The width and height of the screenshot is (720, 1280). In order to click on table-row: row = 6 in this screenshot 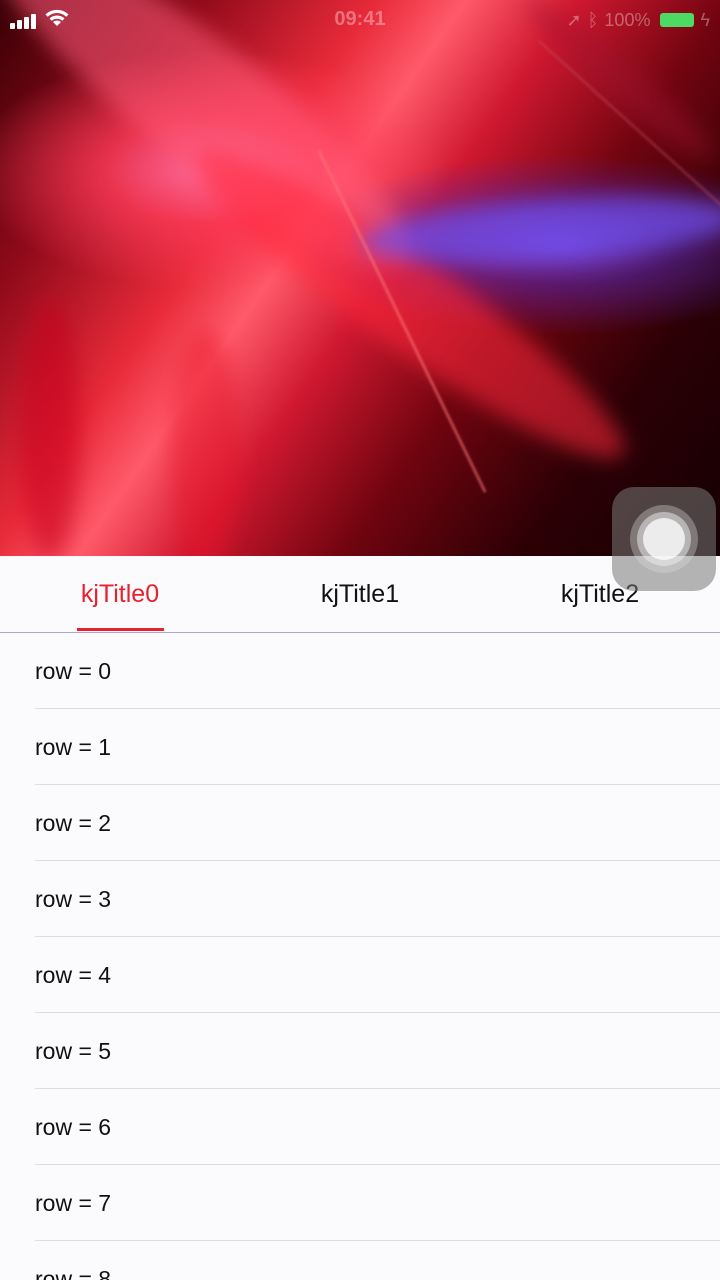, I will do `click(360, 1127)`.